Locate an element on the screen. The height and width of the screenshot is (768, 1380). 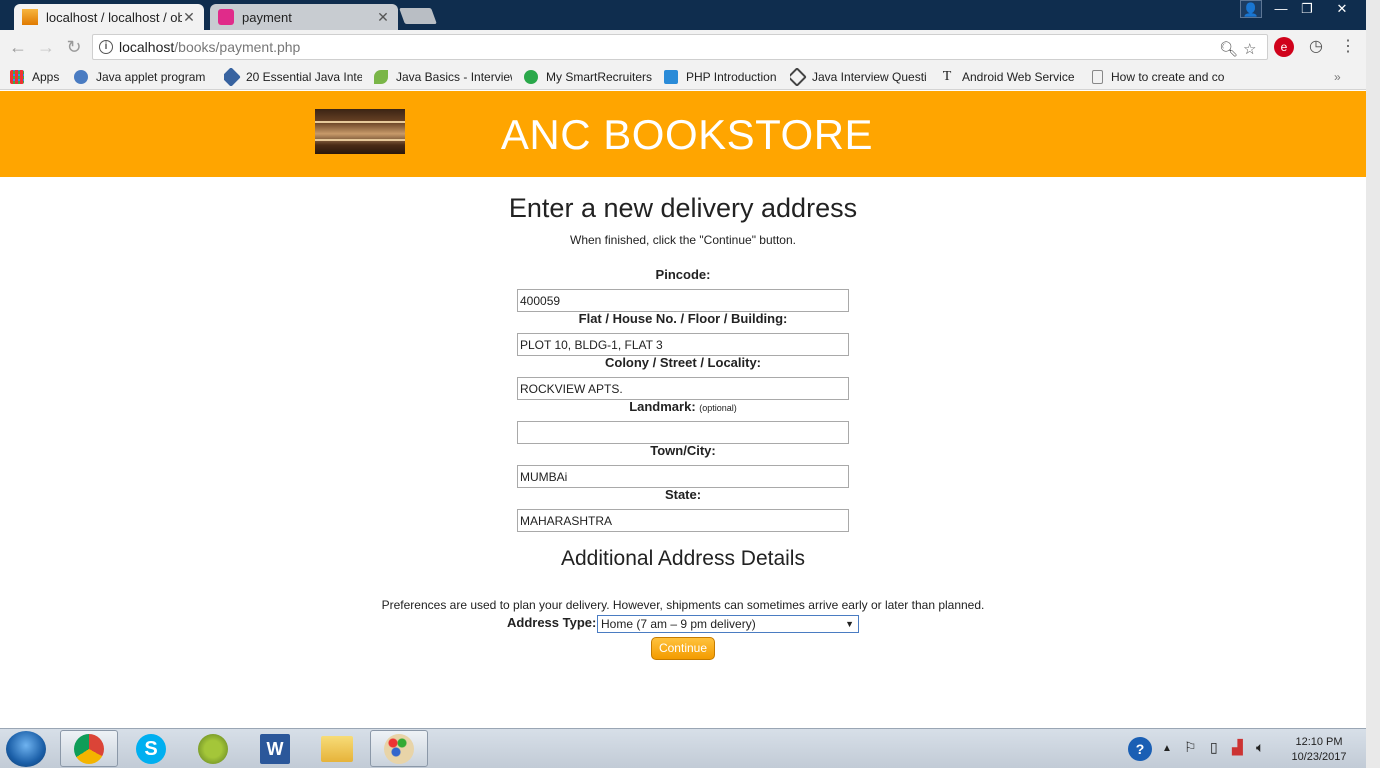
city-input is located at coordinates (683, 476).